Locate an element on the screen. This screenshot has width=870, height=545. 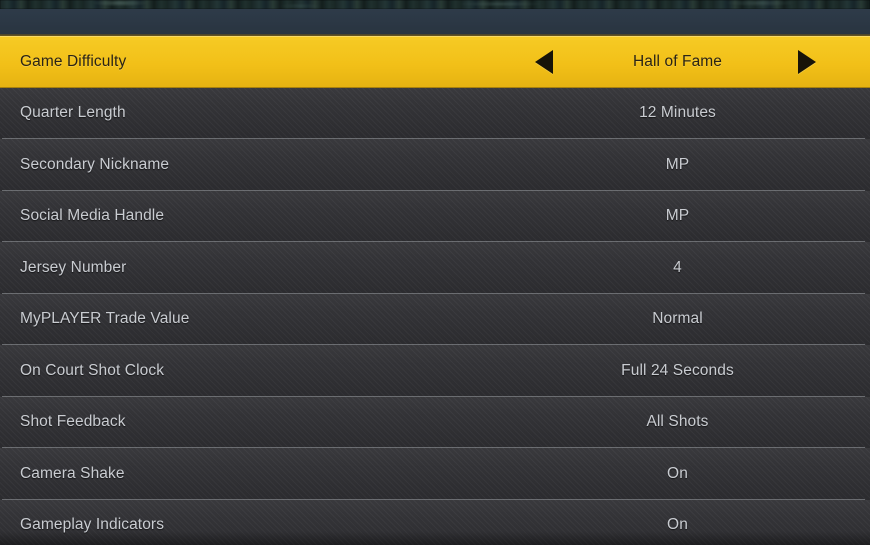
settings-row: On Court Shot Clock Full 24 Seconds is located at coordinates (435, 371).